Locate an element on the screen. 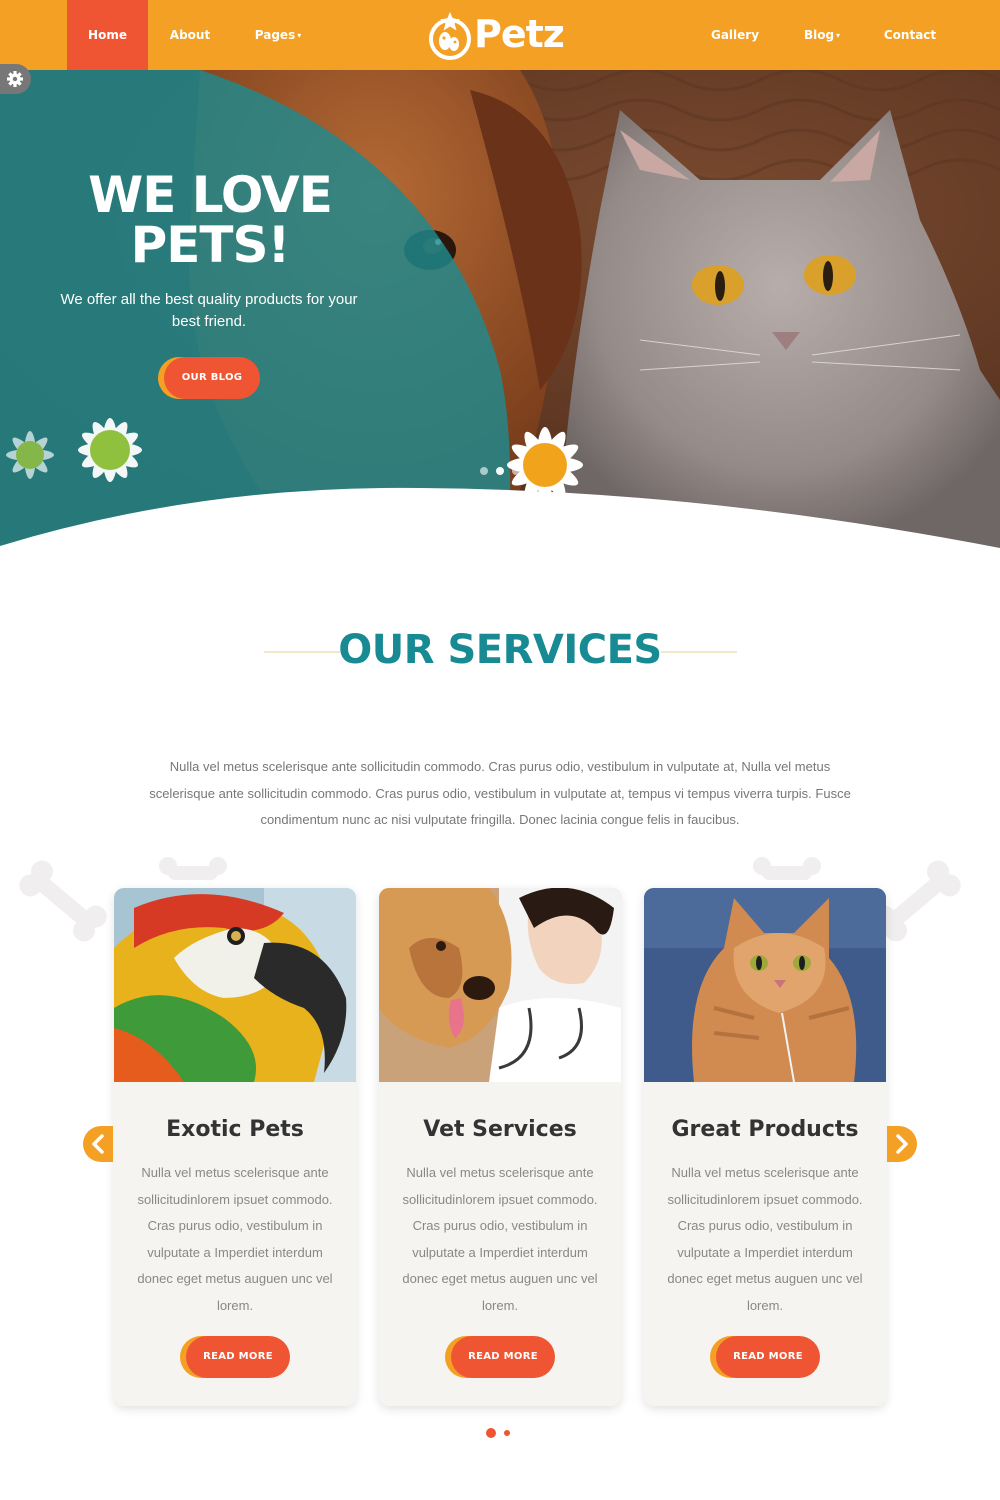 This screenshot has width=1000, height=1500. logo-text: Petz is located at coordinates (519, 34).